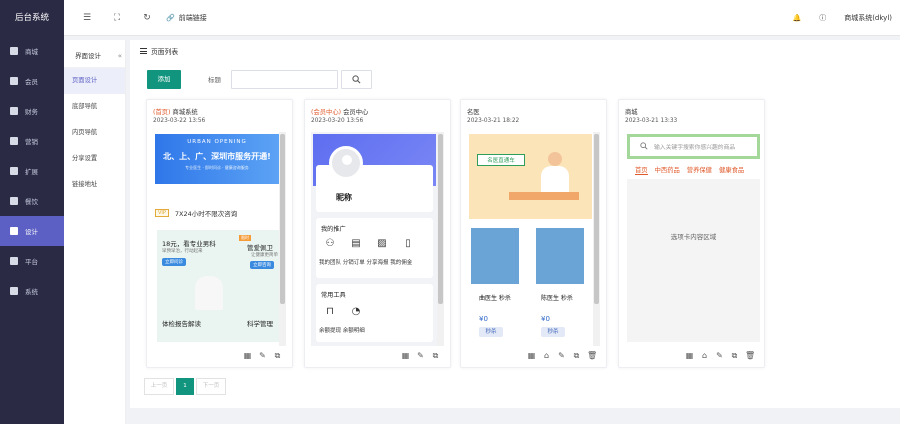 The height and width of the screenshot is (424, 900). What do you see at coordinates (117, 18) in the screenshot?
I see `fullscreen-icon: ⛶` at bounding box center [117, 18].